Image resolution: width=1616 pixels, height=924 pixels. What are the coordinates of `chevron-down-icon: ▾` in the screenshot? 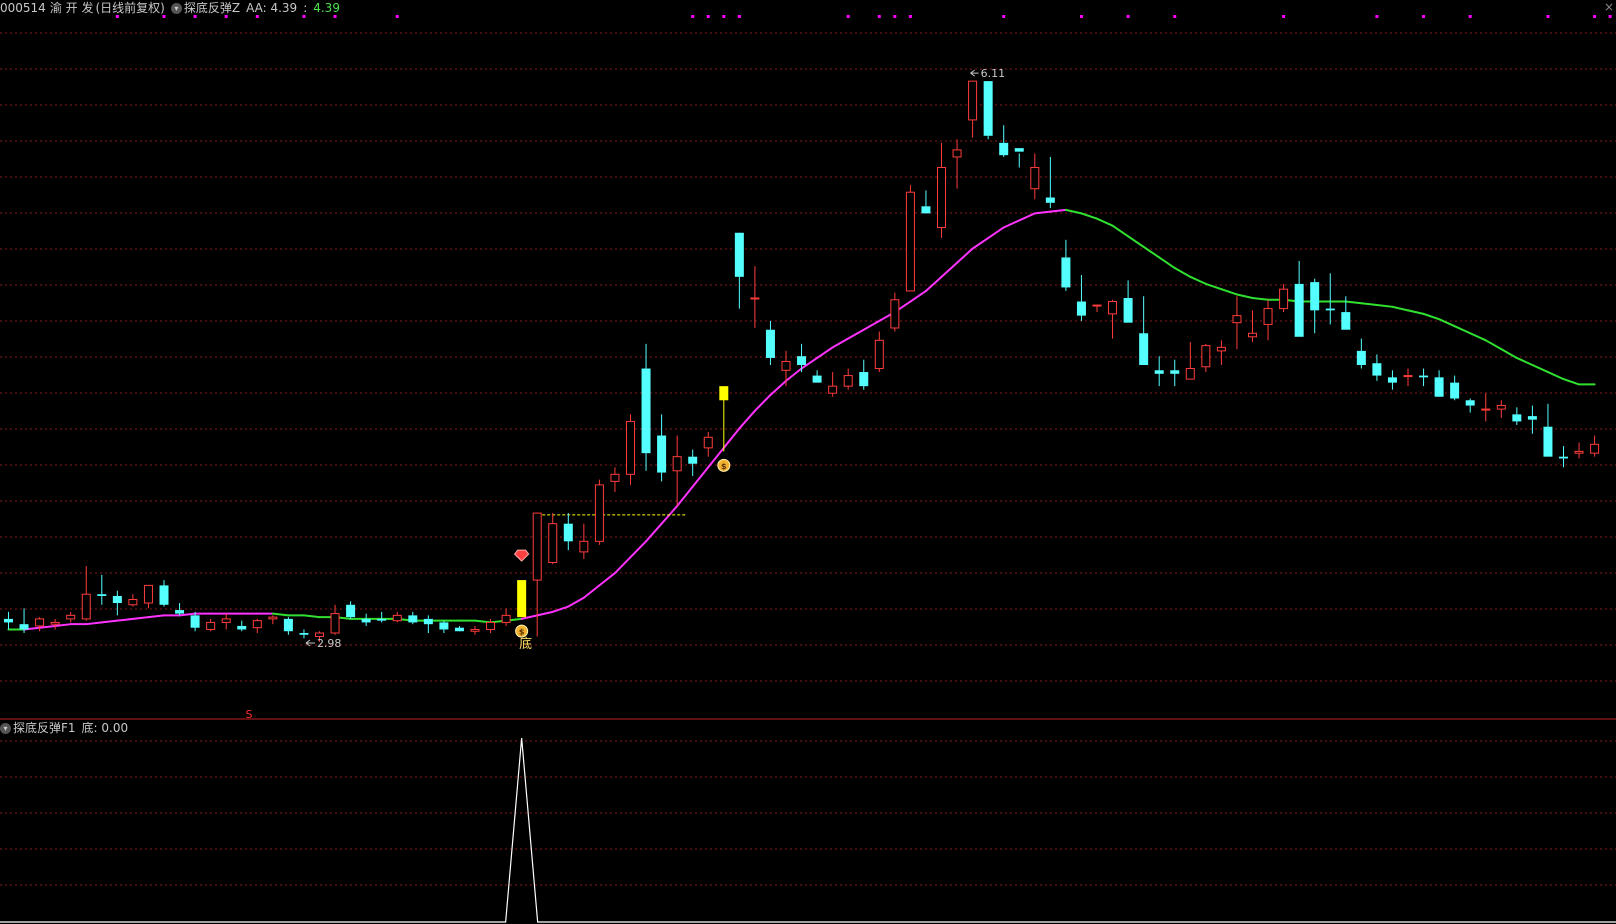 It's located at (5, 728).